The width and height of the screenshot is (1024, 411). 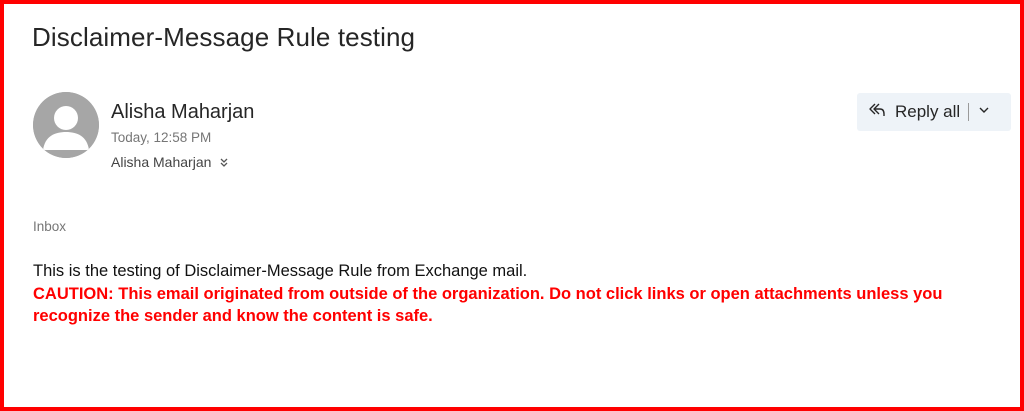 What do you see at coordinates (928, 111) in the screenshot?
I see `reply-all-label: Reply all` at bounding box center [928, 111].